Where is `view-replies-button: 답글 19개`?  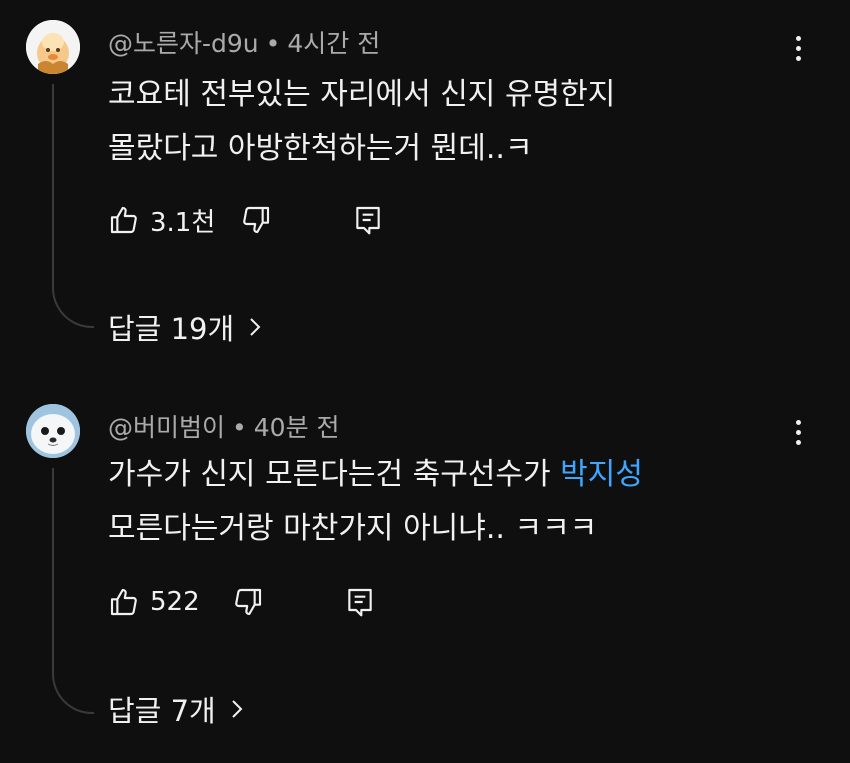 view-replies-button: 답글 19개 is located at coordinates (185, 327).